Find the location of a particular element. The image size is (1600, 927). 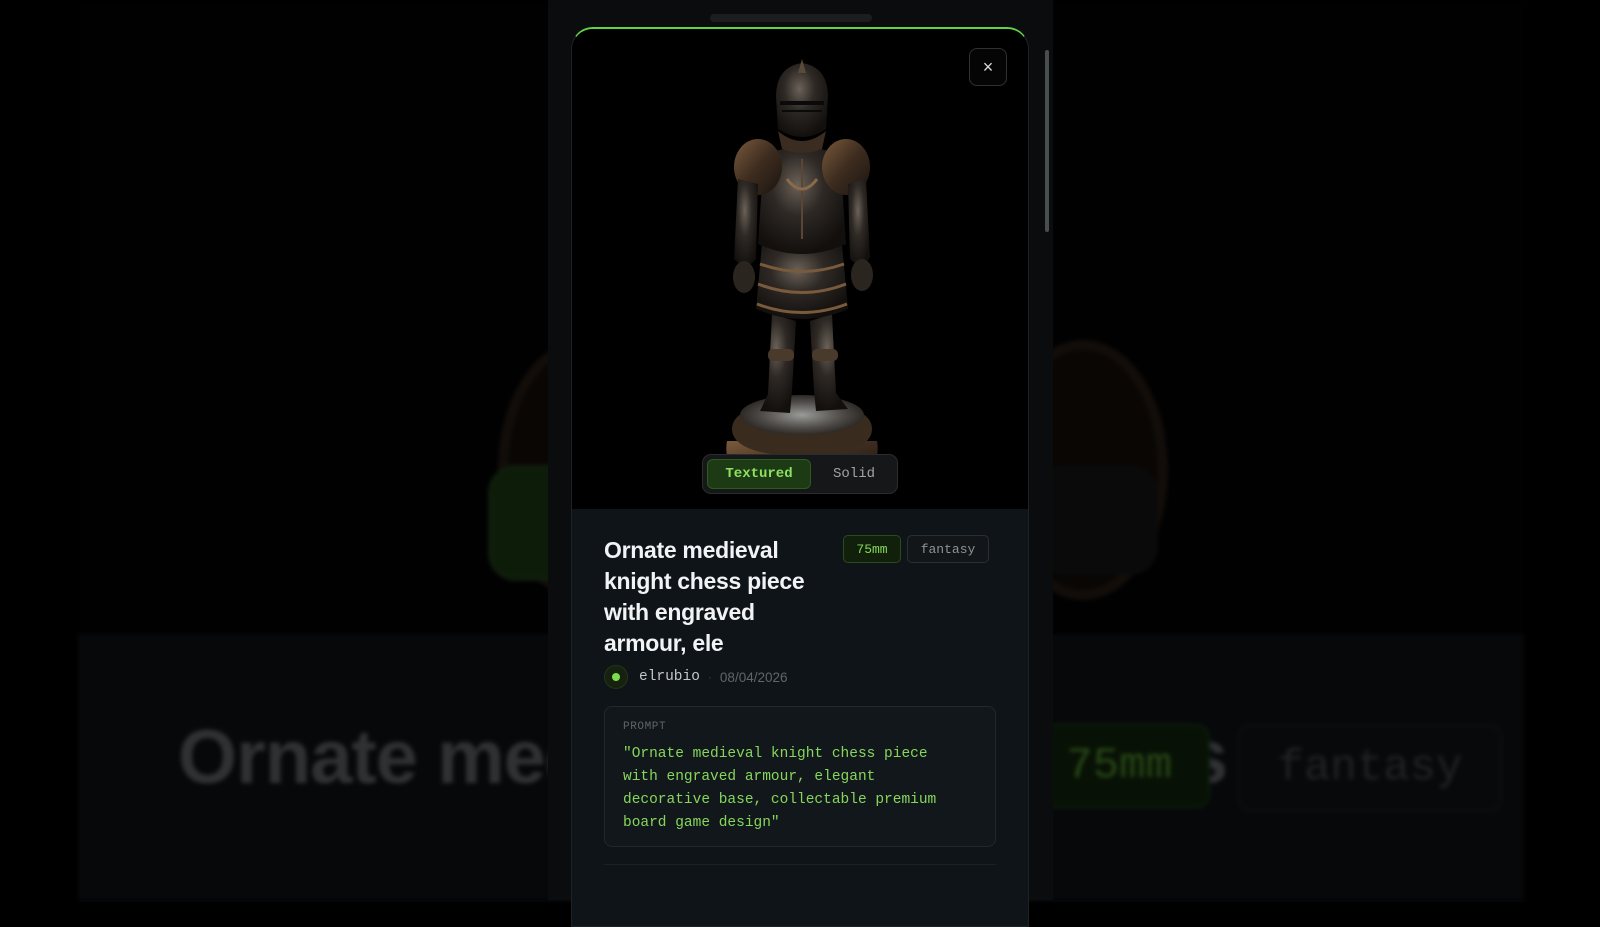

sheet-drag-handle is located at coordinates (791, 18).